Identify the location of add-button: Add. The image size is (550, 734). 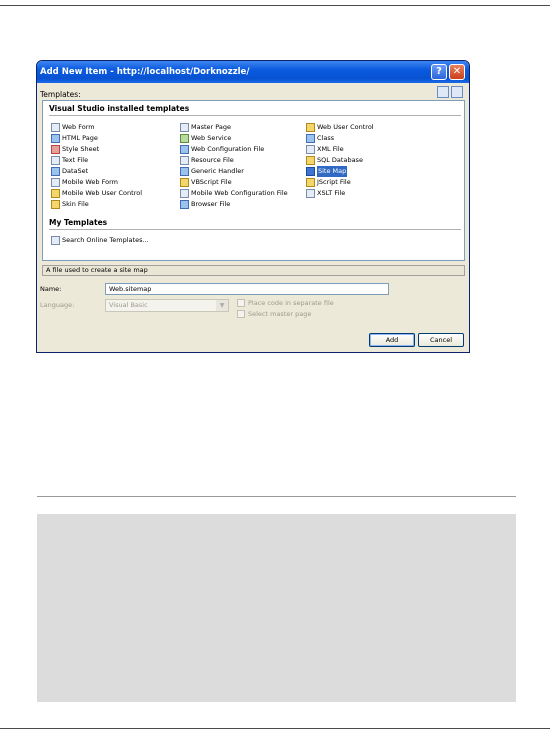
(392, 340).